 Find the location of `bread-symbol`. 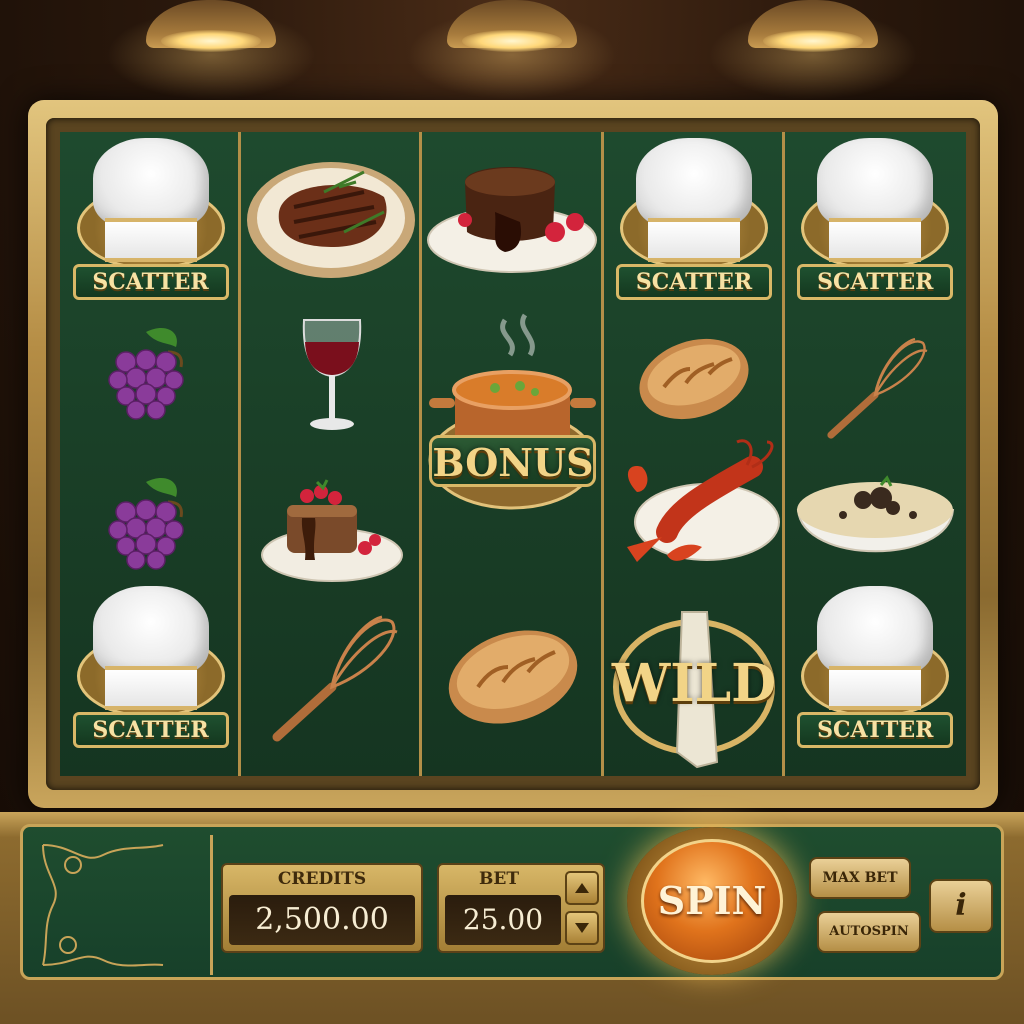

bread-symbol is located at coordinates (512, 677).